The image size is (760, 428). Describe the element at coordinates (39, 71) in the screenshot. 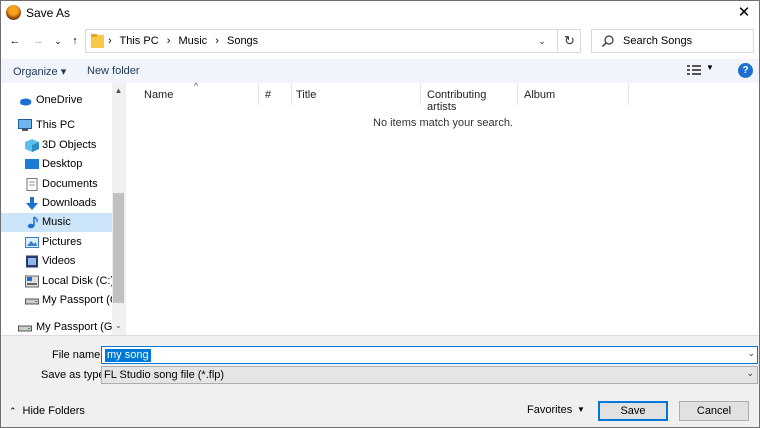

I see `organize-menu-button: Organize ▾` at that location.